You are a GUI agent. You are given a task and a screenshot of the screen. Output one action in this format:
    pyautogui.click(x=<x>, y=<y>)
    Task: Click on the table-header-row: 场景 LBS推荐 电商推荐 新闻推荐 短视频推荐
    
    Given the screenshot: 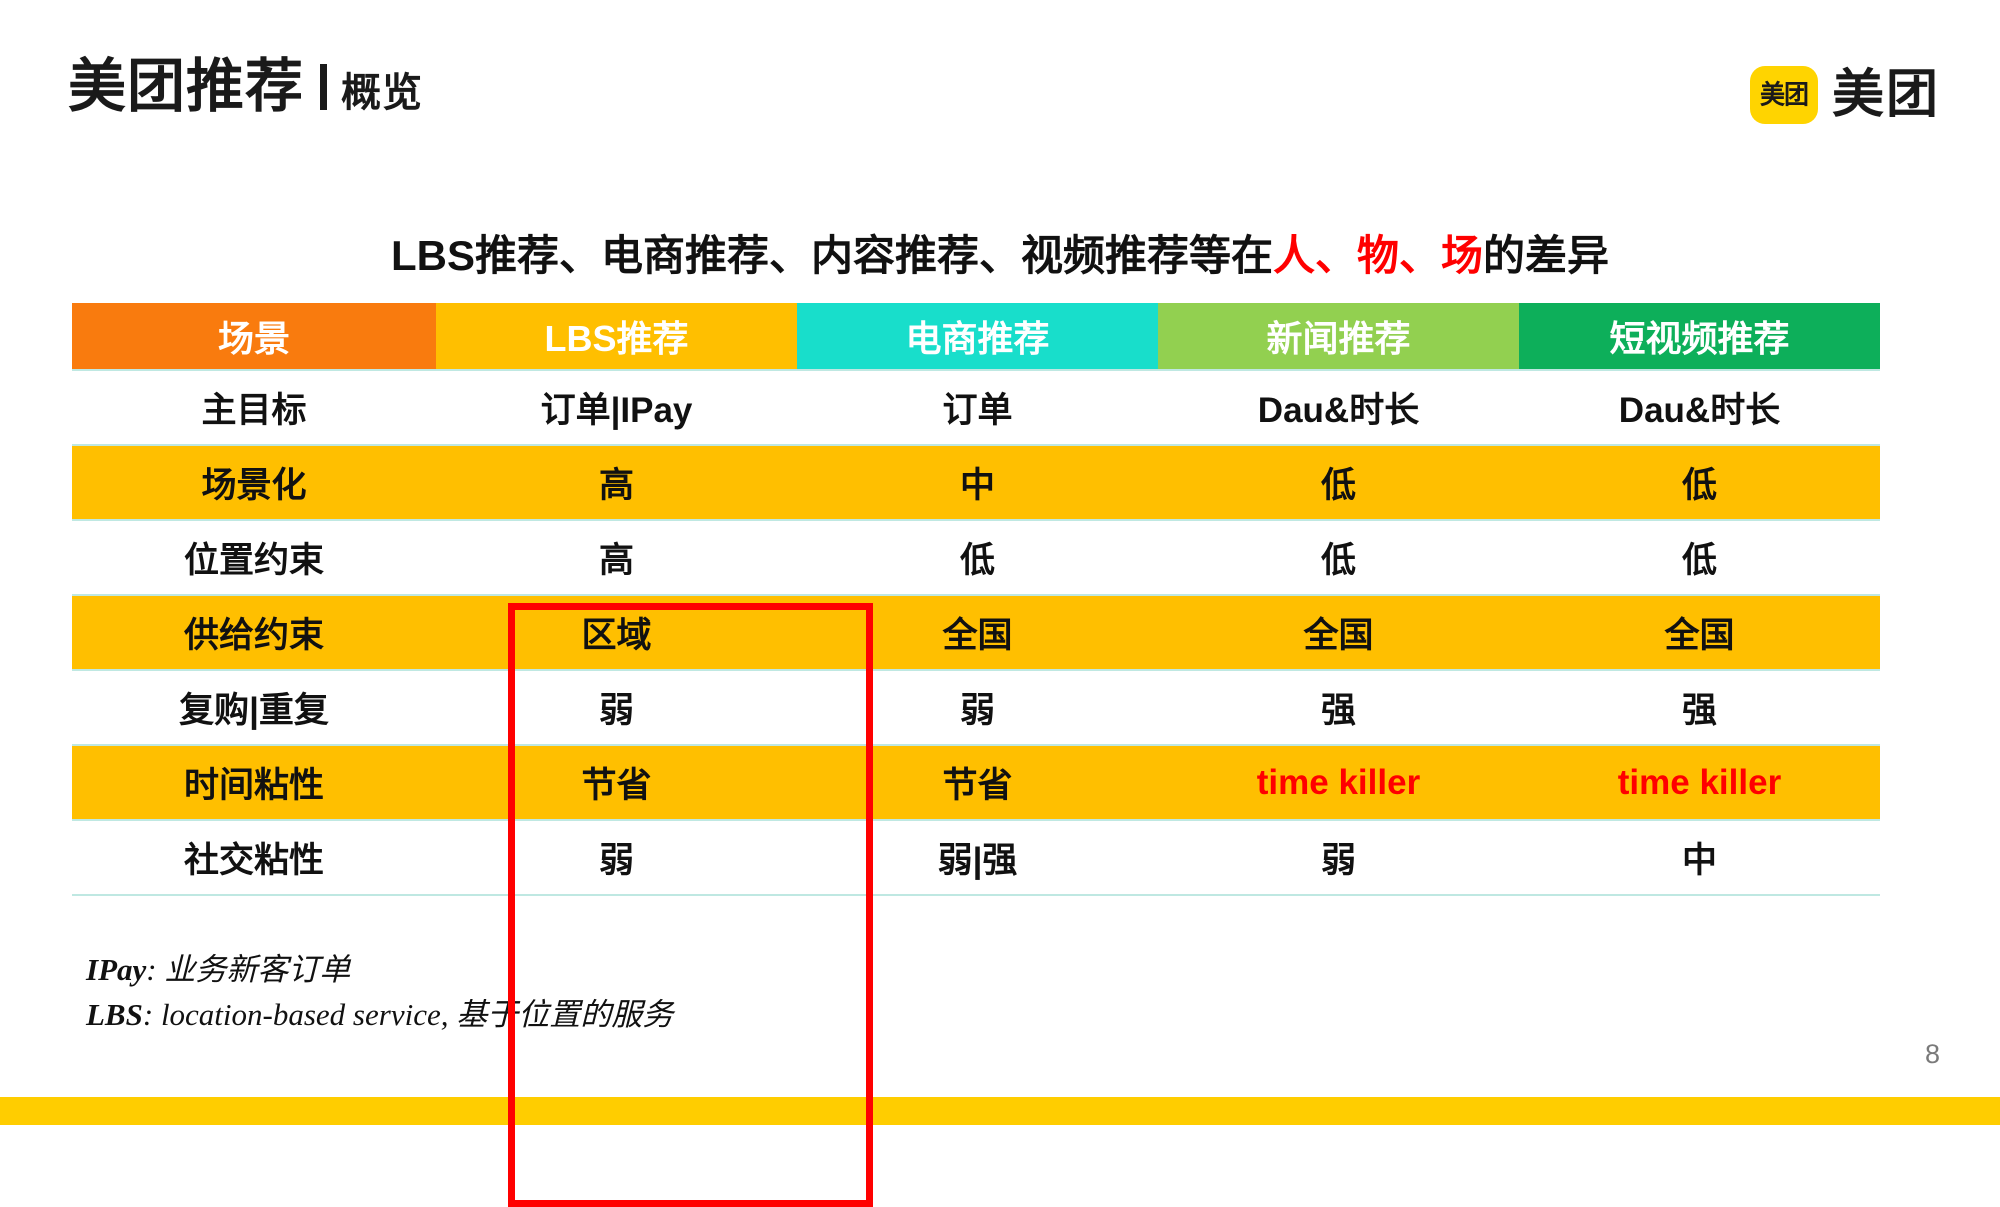 What is the action you would take?
    pyautogui.click(x=976, y=336)
    